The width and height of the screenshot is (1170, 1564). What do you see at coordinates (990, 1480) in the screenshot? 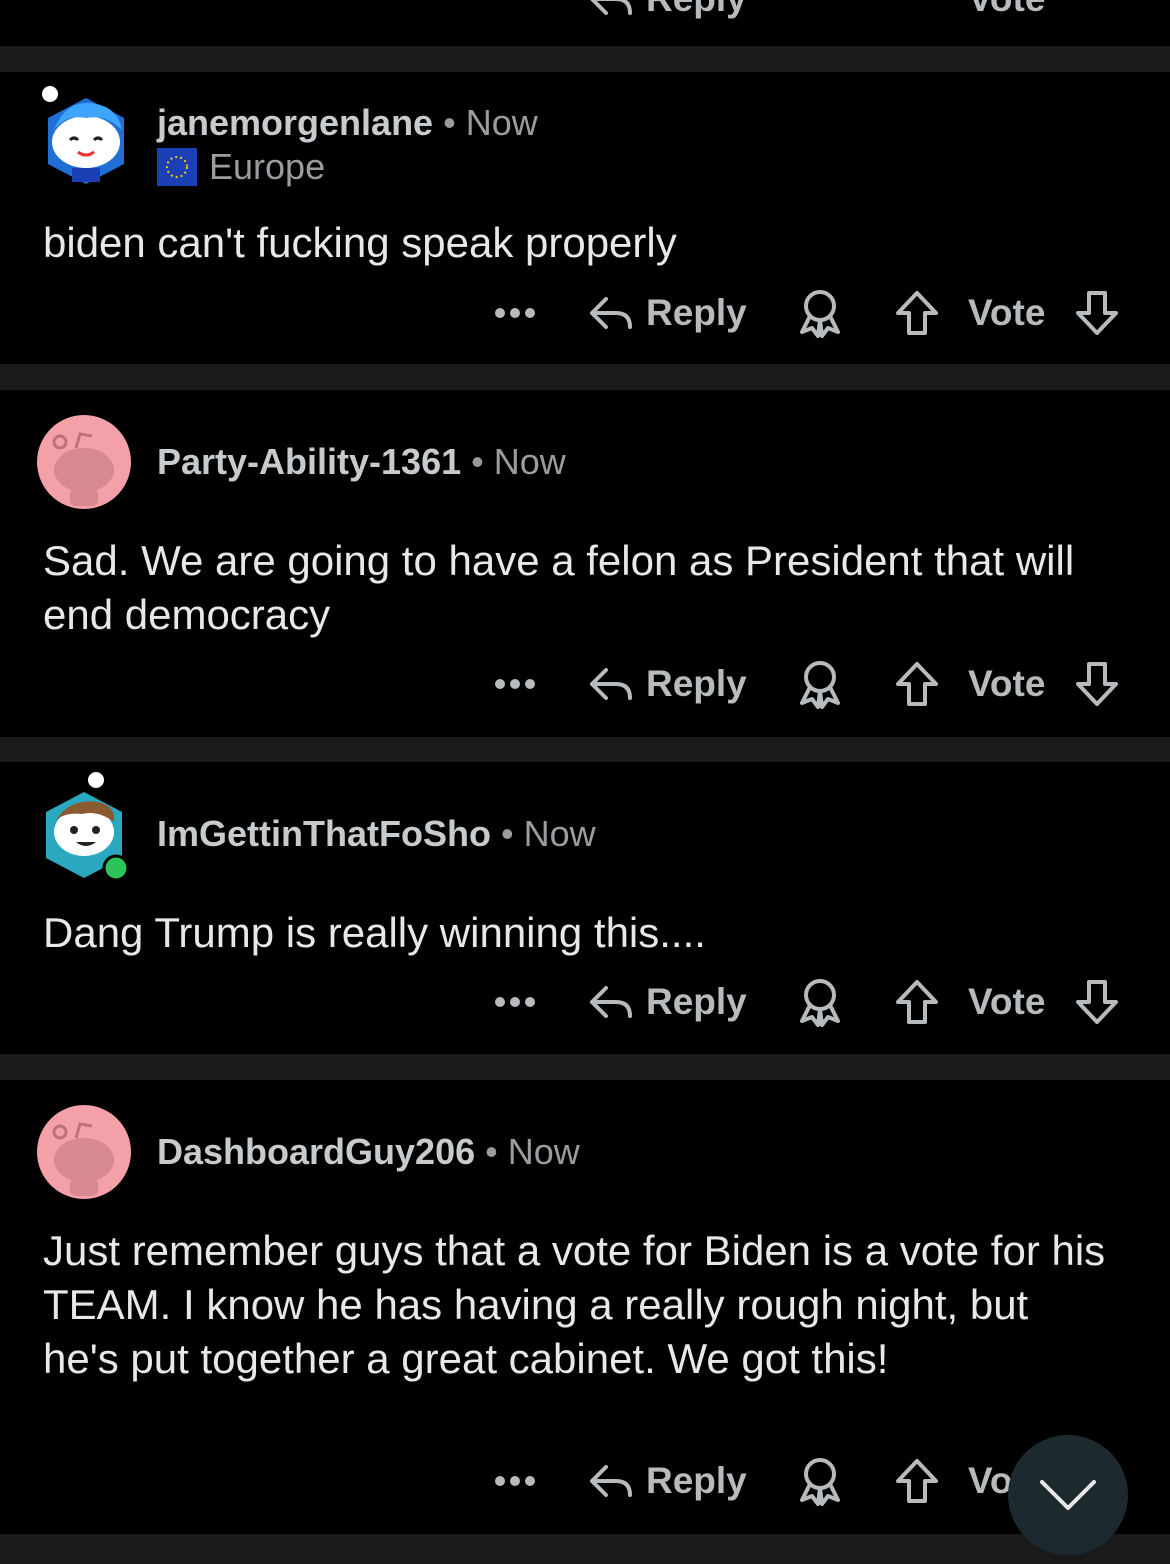
I see `vote-count: Vo` at bounding box center [990, 1480].